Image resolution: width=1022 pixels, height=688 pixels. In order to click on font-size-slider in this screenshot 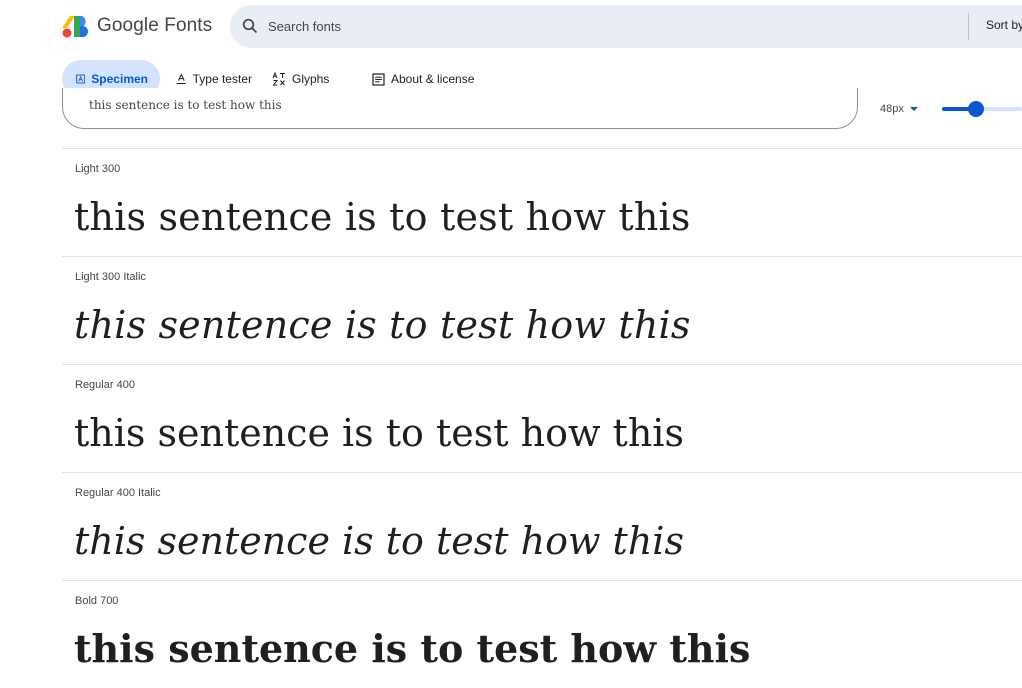, I will do `click(982, 109)`.